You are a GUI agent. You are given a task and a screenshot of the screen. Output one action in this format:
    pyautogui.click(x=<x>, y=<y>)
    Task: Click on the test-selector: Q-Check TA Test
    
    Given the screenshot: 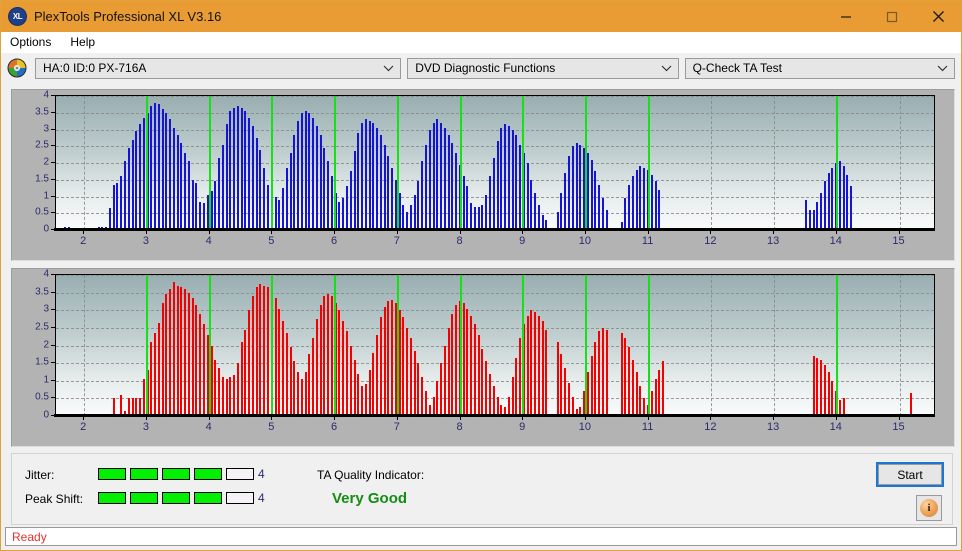 What is the action you would take?
    pyautogui.click(x=819, y=68)
    